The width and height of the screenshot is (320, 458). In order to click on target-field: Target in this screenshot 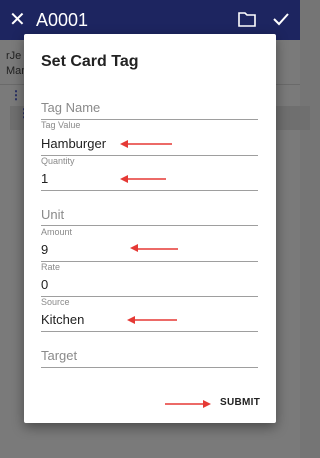, I will do `click(149, 355)`.